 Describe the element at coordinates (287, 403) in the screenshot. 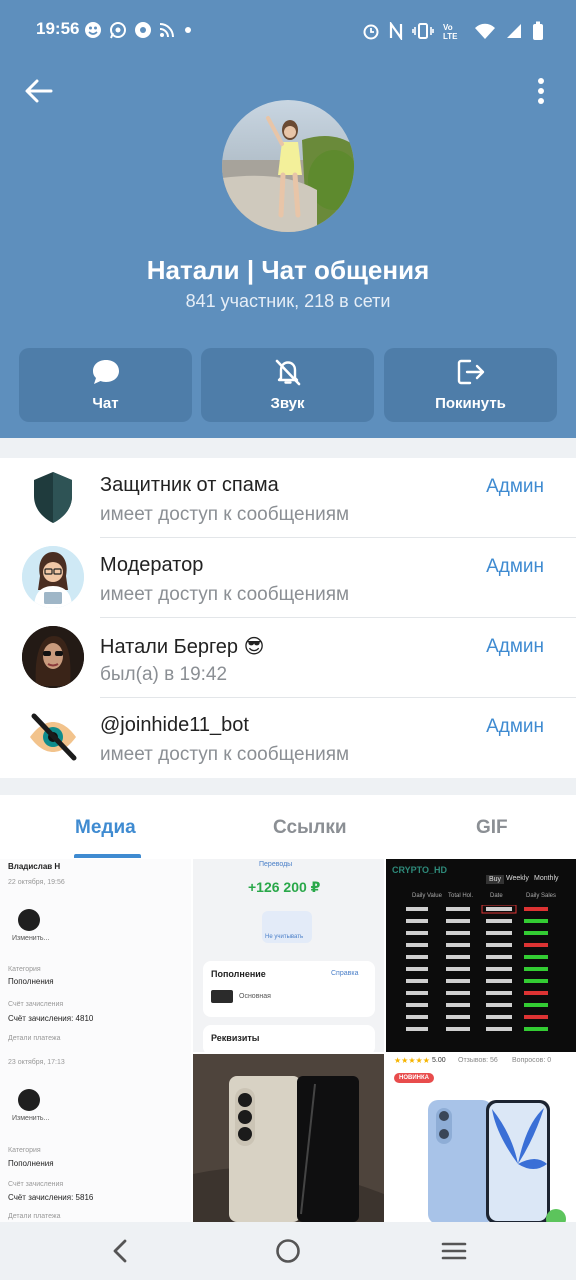

I see `mute-button-label: Звук` at that location.